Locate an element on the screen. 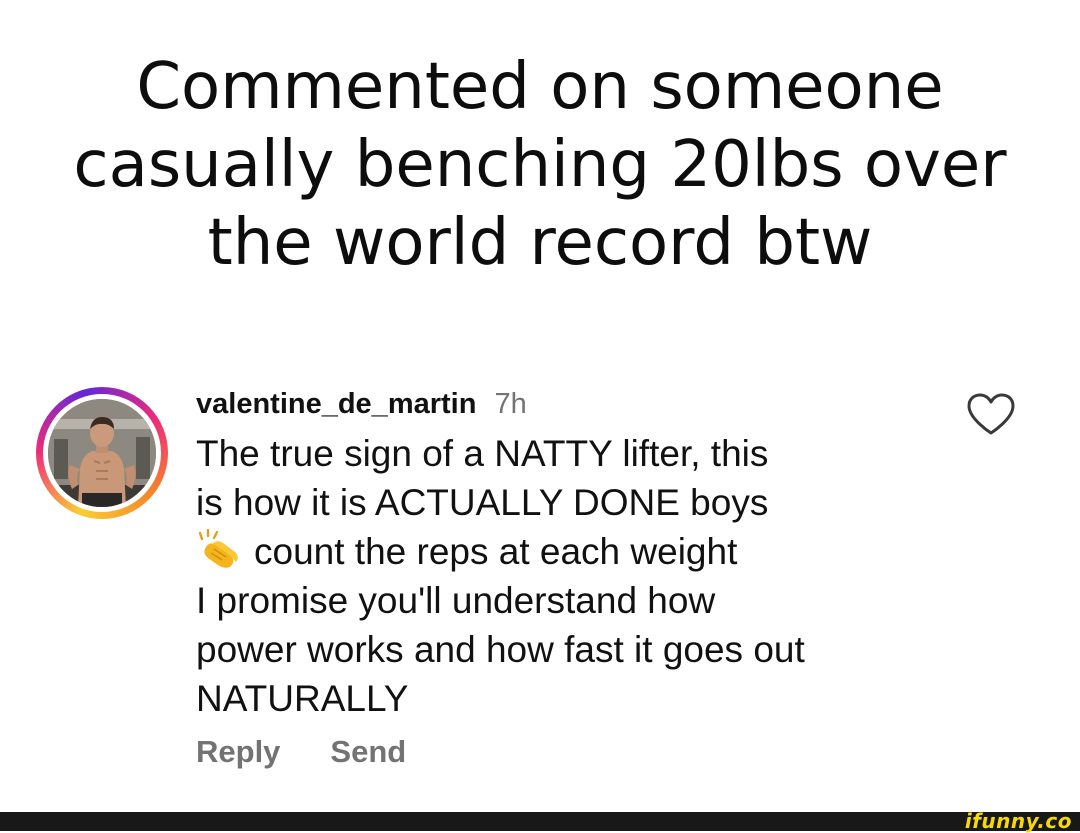 The height and width of the screenshot is (833, 1080). comment-line: I promise you'll understand how is located at coordinates (456, 600).